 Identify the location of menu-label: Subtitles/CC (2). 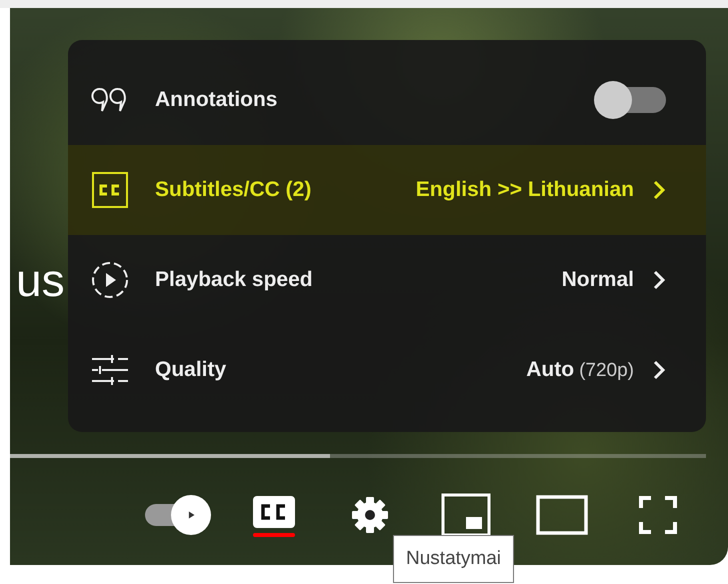
(233, 190).